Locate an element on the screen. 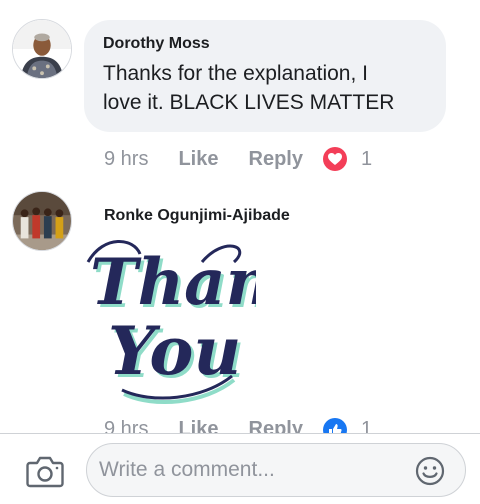 Image resolution: width=480 pixels, height=504 pixels. comment-composer is located at coordinates (240, 468).